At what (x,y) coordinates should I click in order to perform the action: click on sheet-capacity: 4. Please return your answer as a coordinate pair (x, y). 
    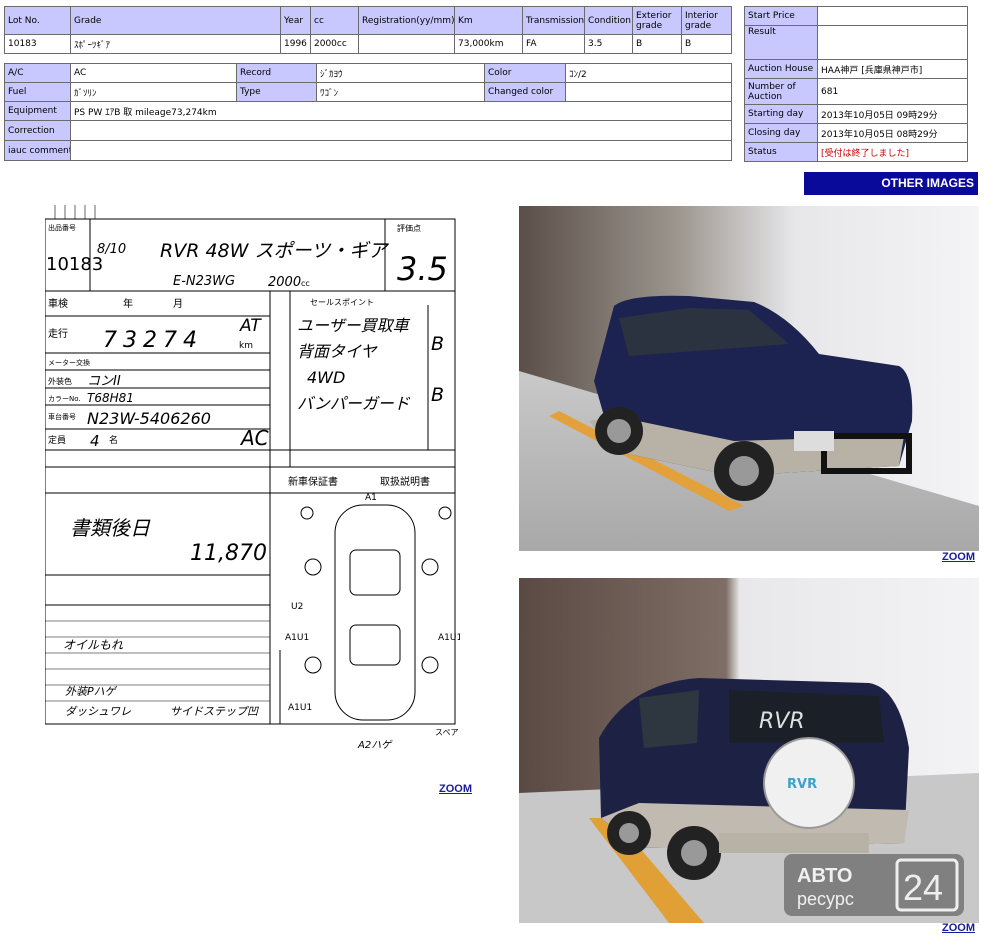
    Looking at the image, I should click on (95, 441).